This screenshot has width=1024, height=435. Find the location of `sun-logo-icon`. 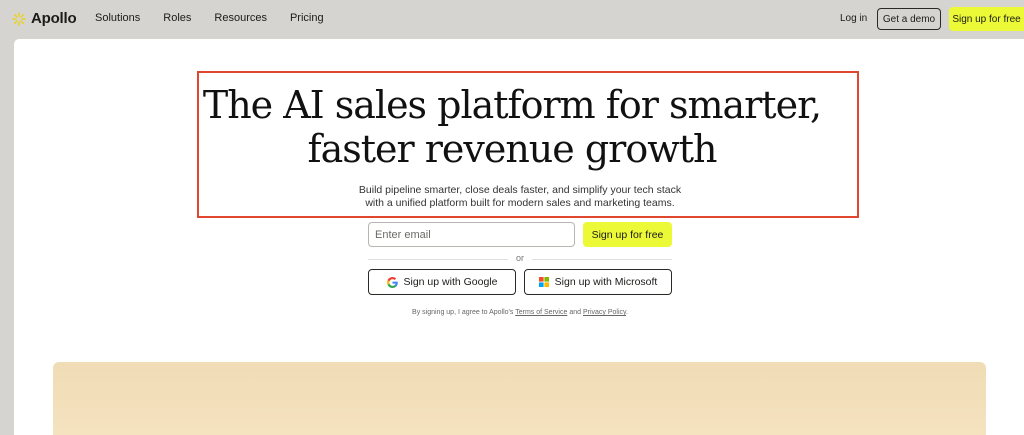

sun-logo-icon is located at coordinates (19, 18).